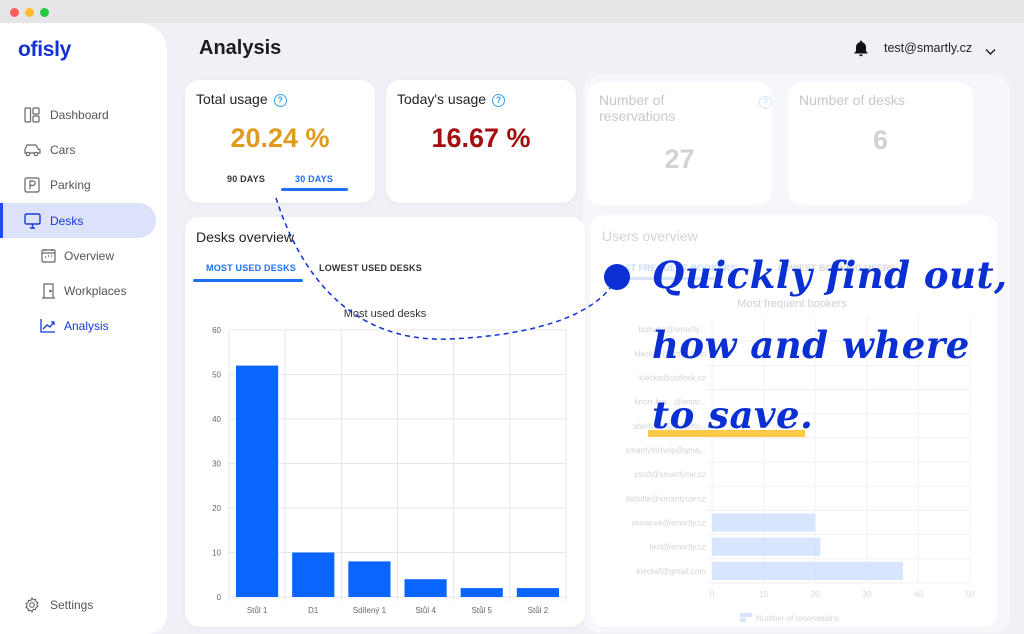 The height and width of the screenshot is (634, 1024). What do you see at coordinates (990, 52) in the screenshot?
I see `chevron-down-icon` at bounding box center [990, 52].